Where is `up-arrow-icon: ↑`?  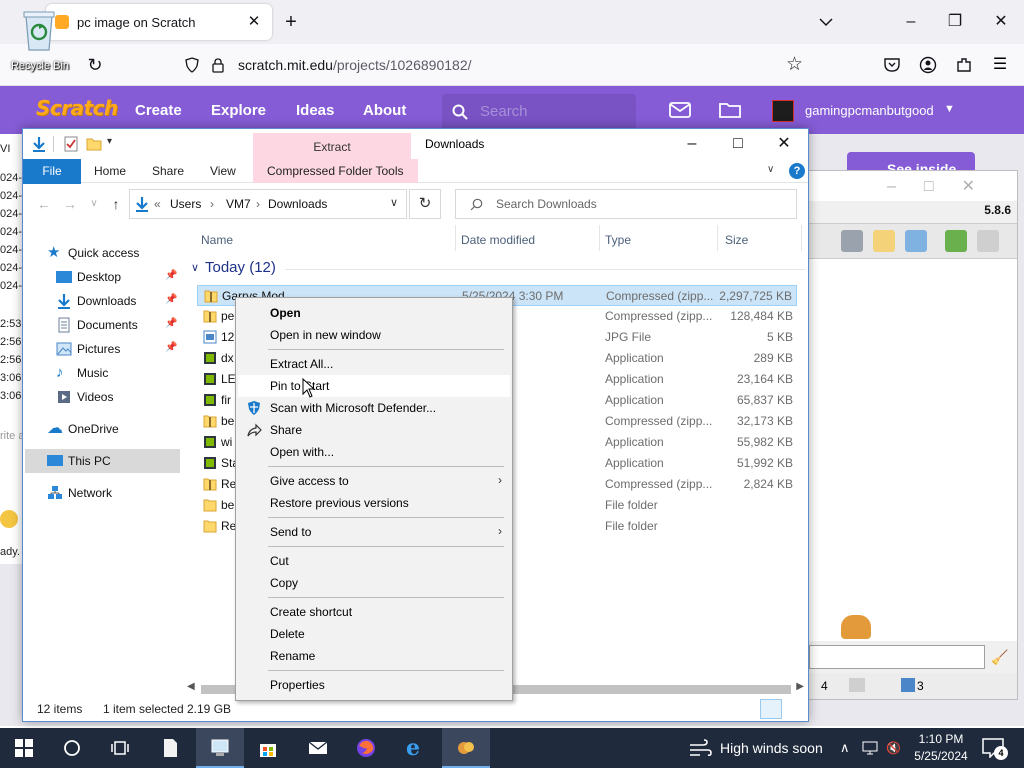 up-arrow-icon: ↑ is located at coordinates (116, 204).